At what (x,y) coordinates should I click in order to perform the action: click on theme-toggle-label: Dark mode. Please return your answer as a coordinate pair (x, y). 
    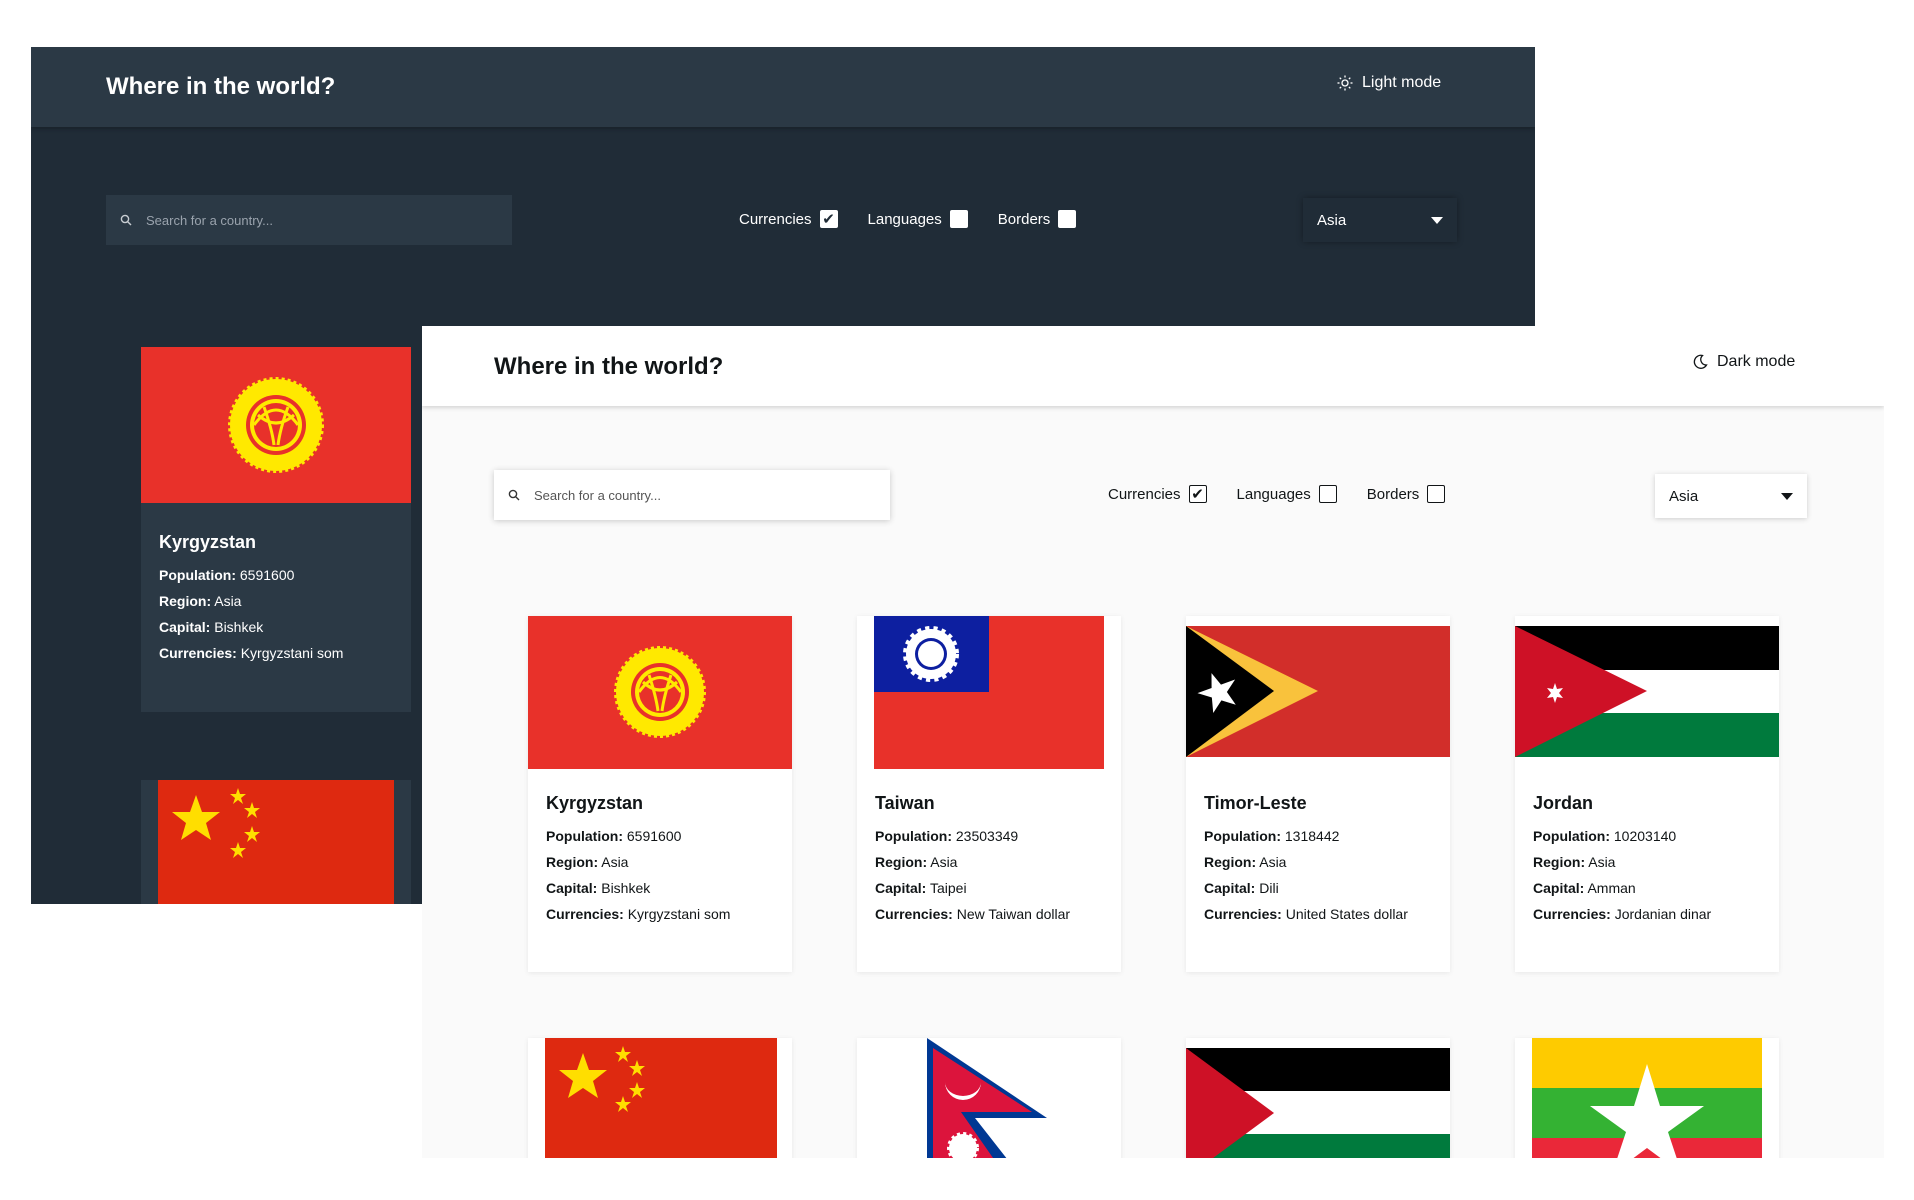
    Looking at the image, I should click on (1756, 361).